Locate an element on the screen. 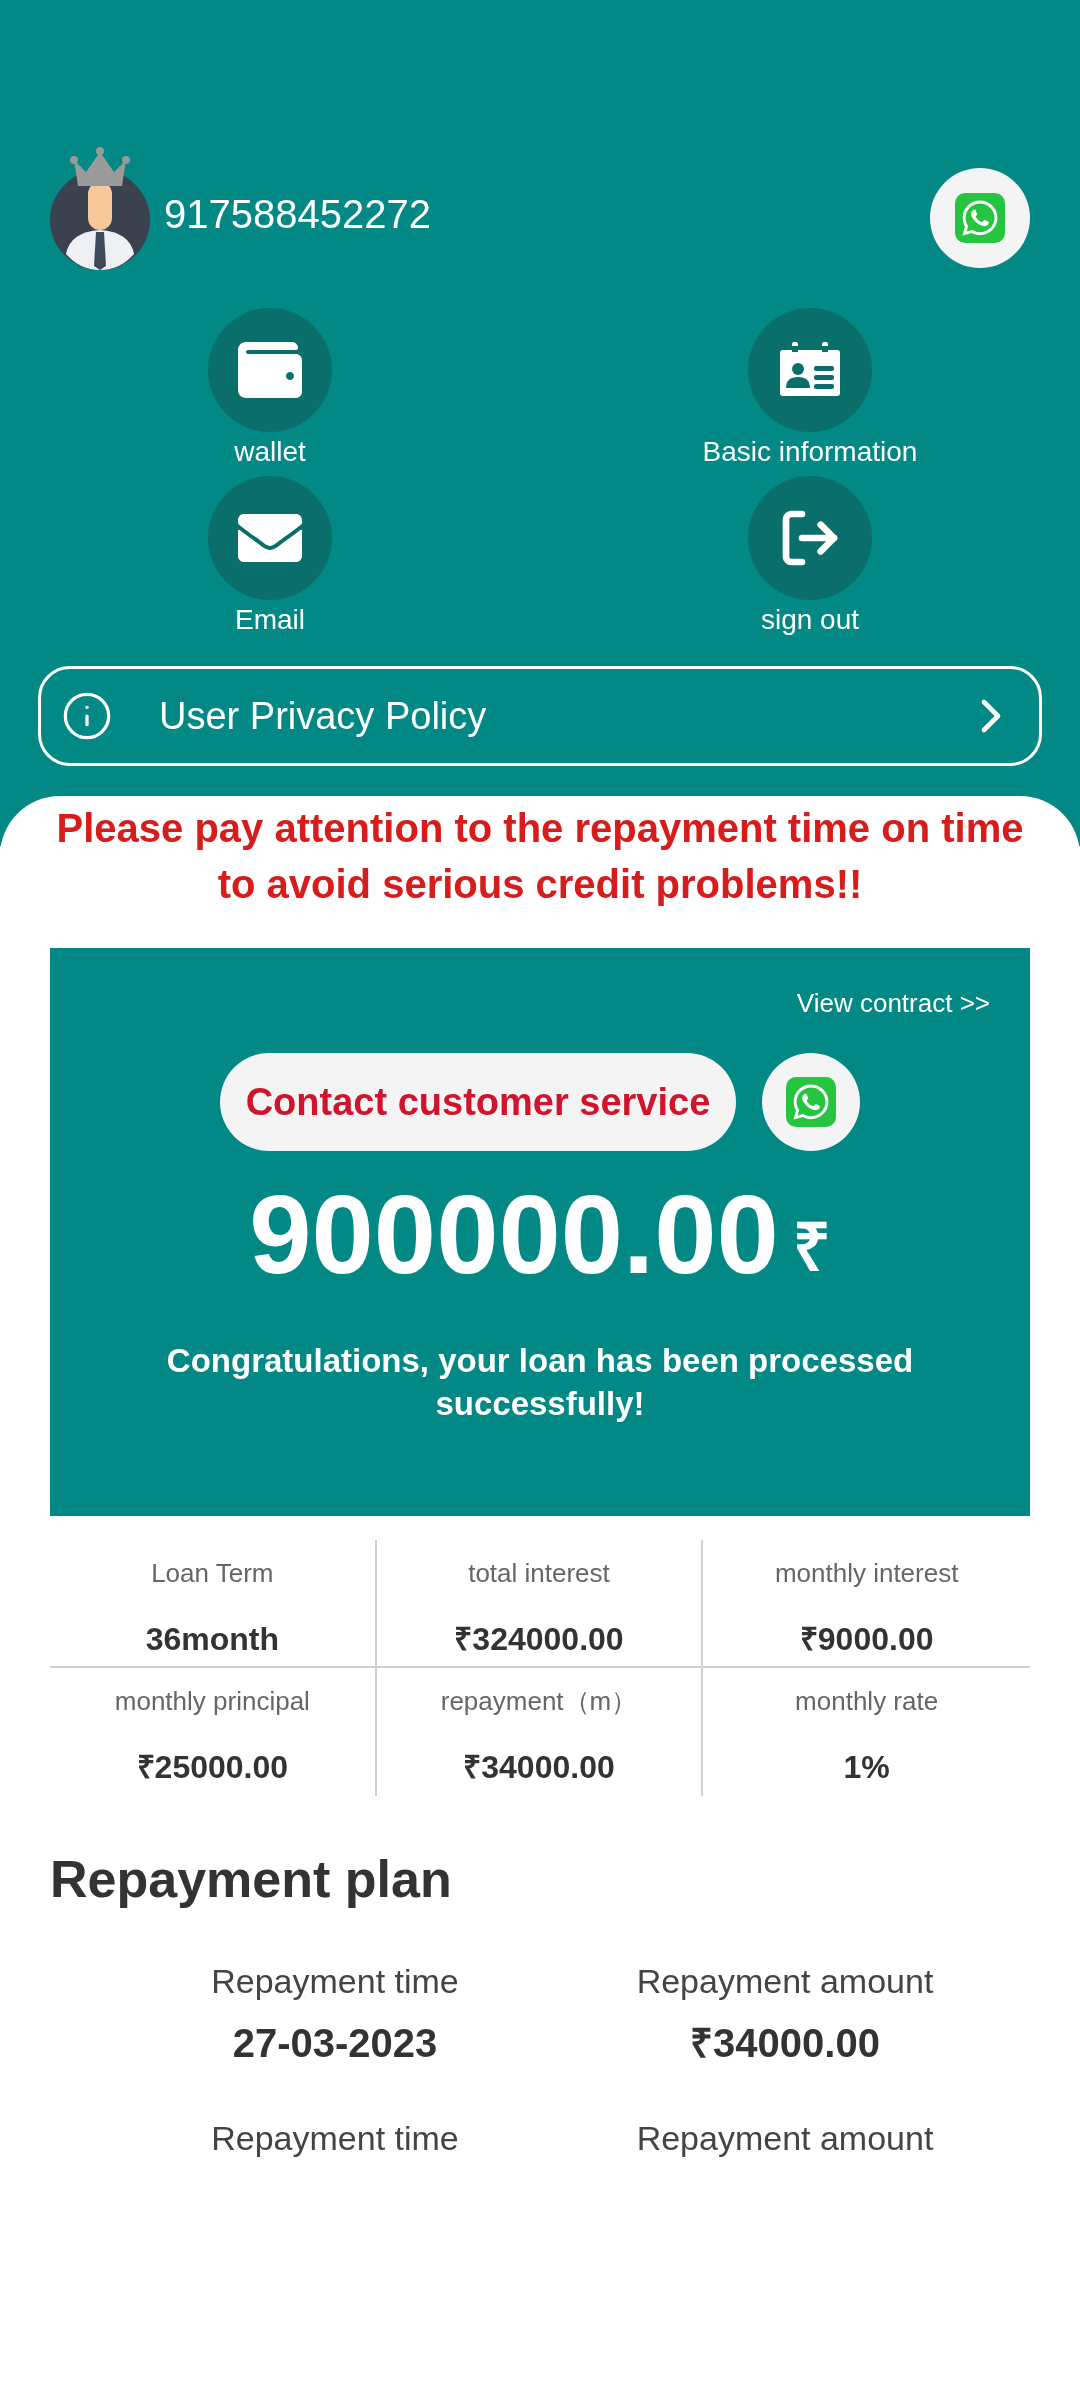 The height and width of the screenshot is (2400, 1080). id-card-icon is located at coordinates (810, 370).